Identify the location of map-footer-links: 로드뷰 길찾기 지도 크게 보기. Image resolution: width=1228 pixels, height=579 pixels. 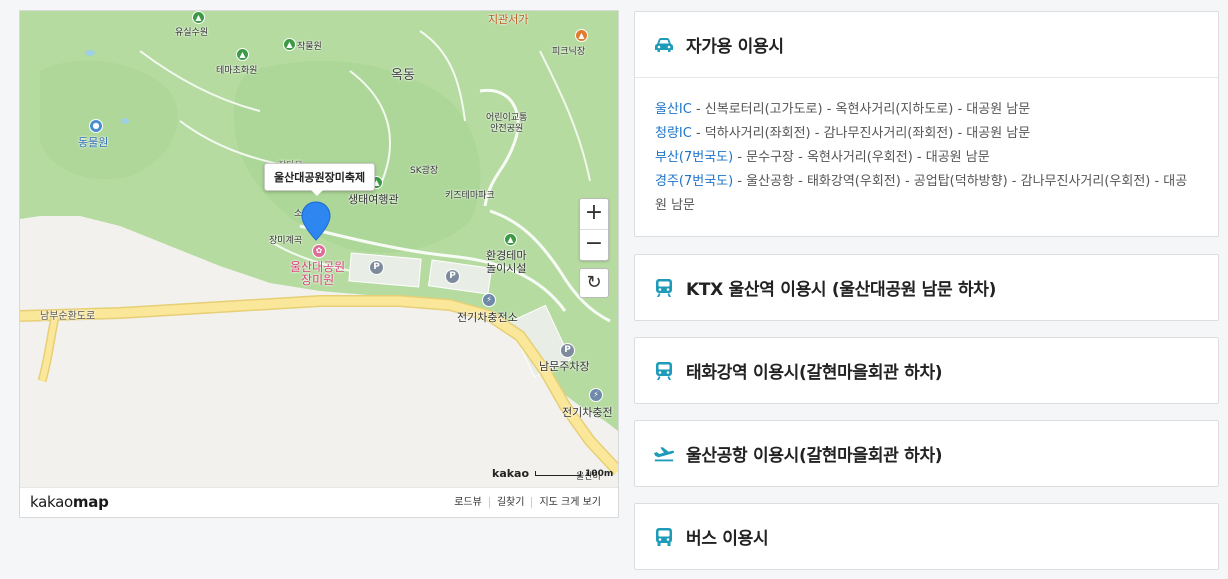
(527, 502).